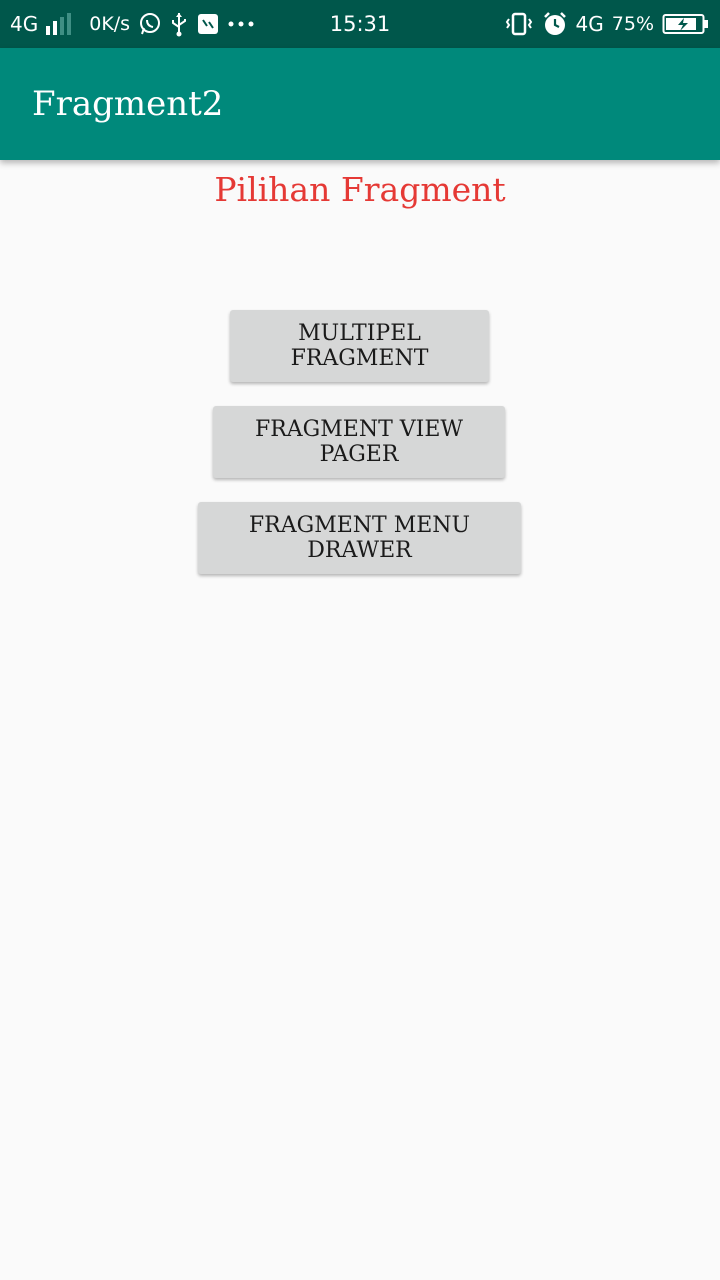  I want to click on alarm-icon, so click(554, 23).